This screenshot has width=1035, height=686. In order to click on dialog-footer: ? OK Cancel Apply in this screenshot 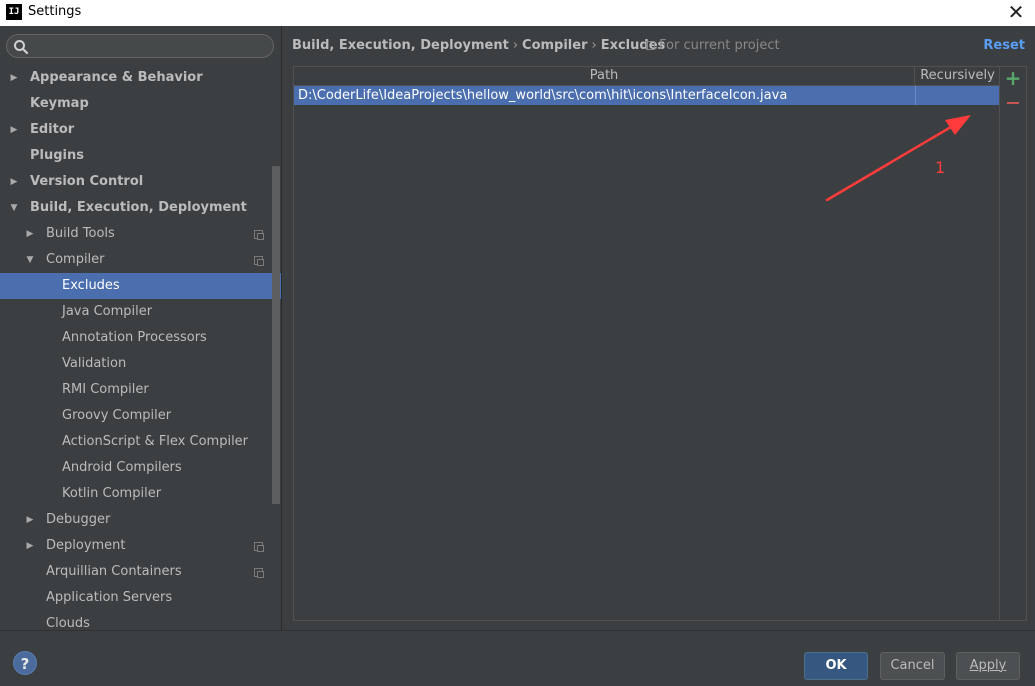, I will do `click(517, 658)`.